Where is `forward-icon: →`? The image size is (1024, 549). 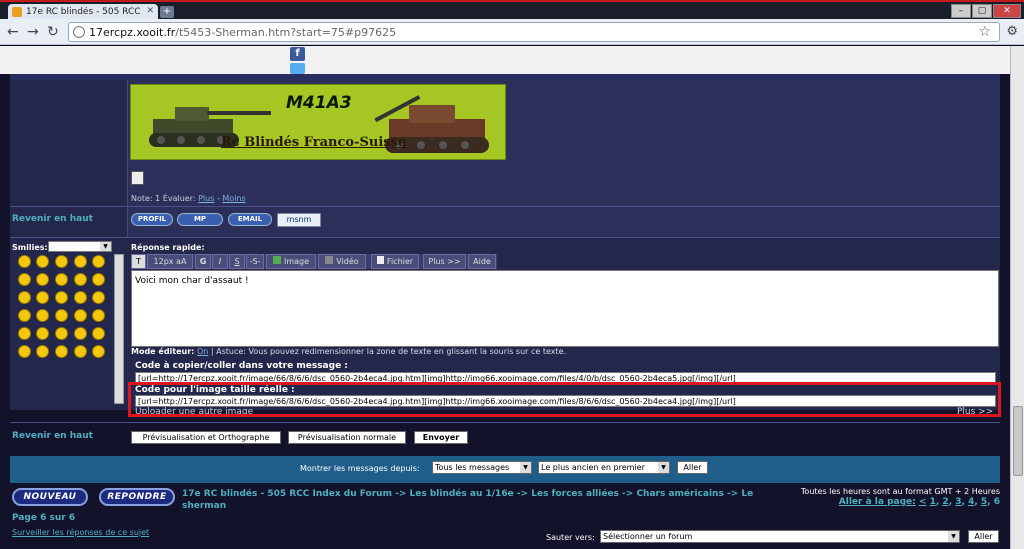 forward-icon: → is located at coordinates (33, 32).